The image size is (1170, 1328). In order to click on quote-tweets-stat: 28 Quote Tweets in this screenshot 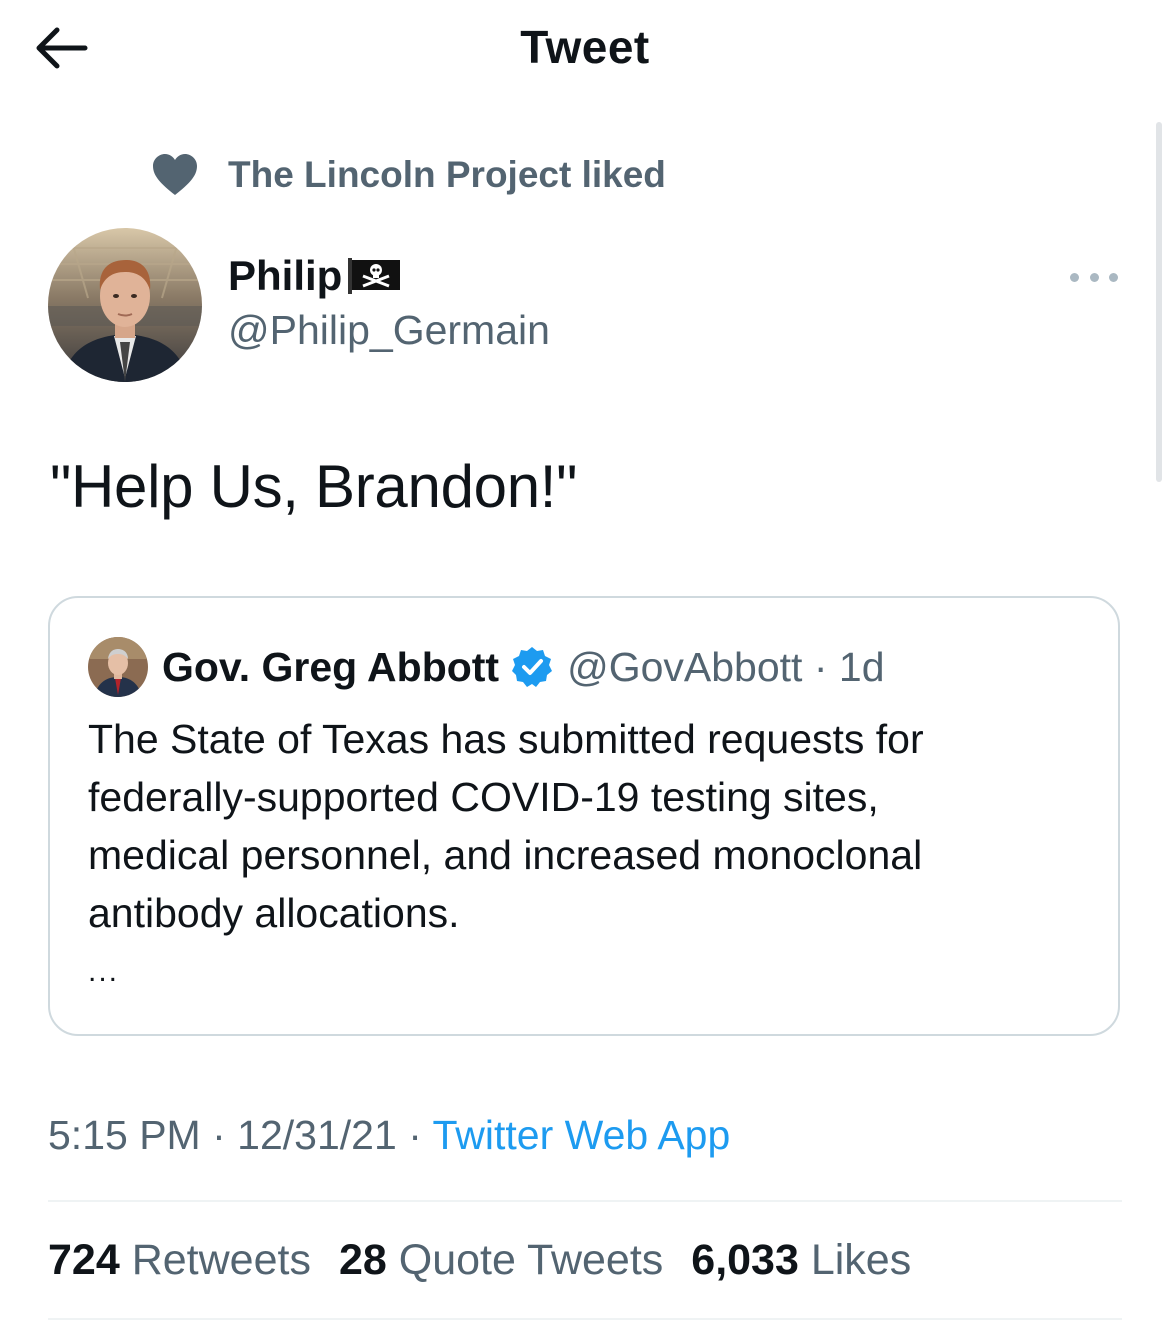, I will do `click(501, 1260)`.